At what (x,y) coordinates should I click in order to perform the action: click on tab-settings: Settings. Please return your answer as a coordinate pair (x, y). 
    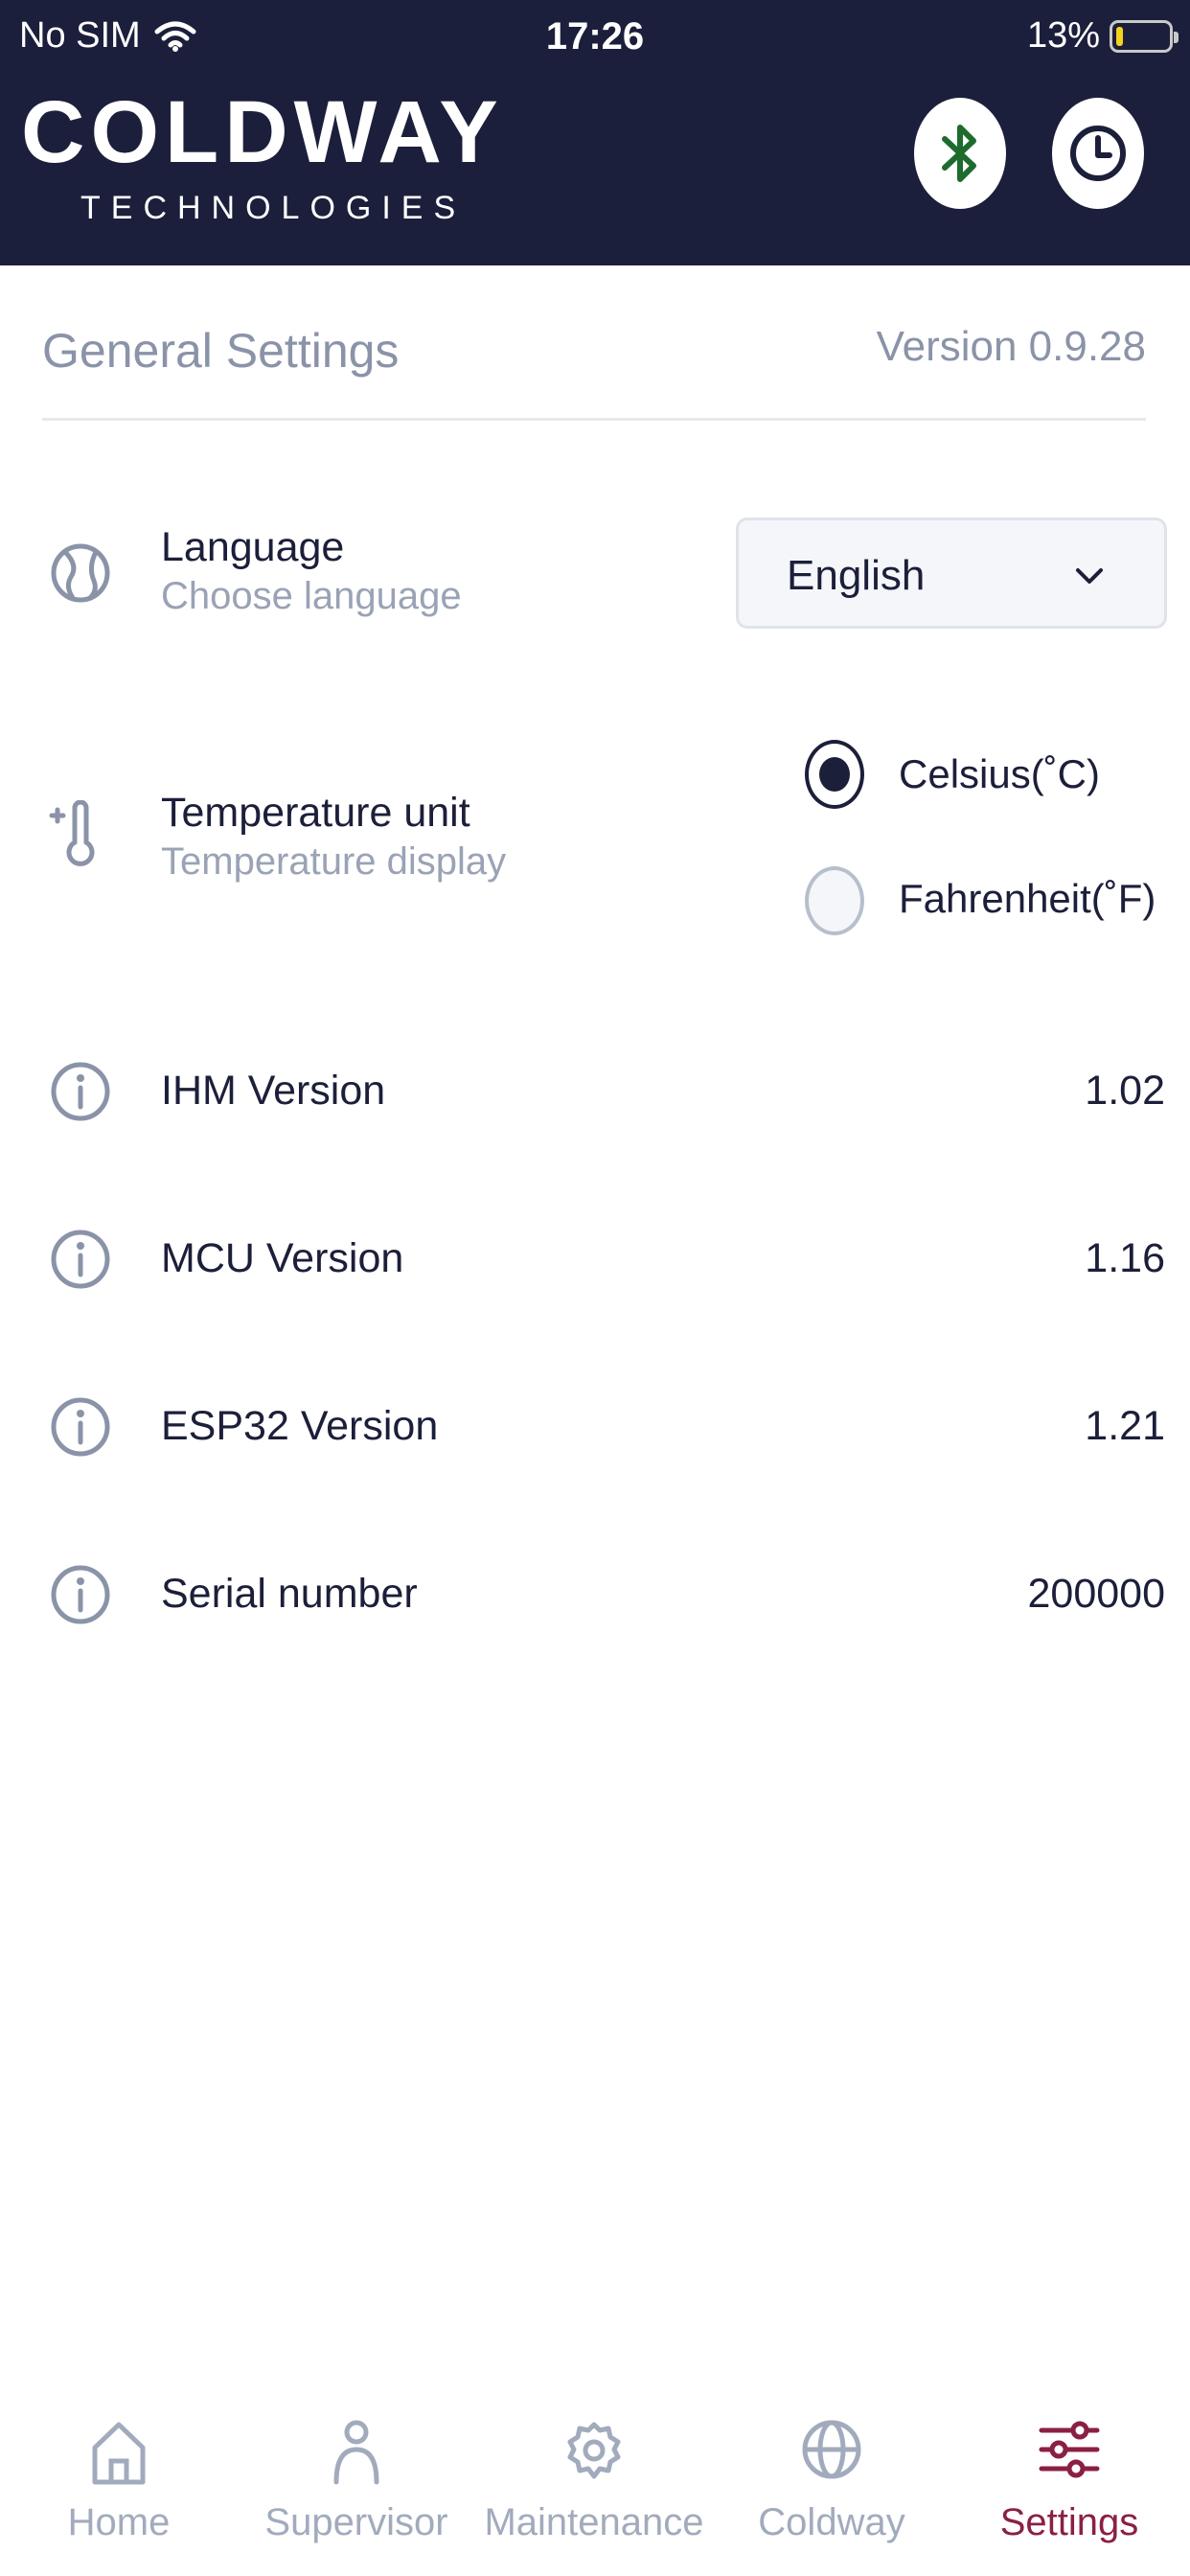
    Looking at the image, I should click on (1069, 2476).